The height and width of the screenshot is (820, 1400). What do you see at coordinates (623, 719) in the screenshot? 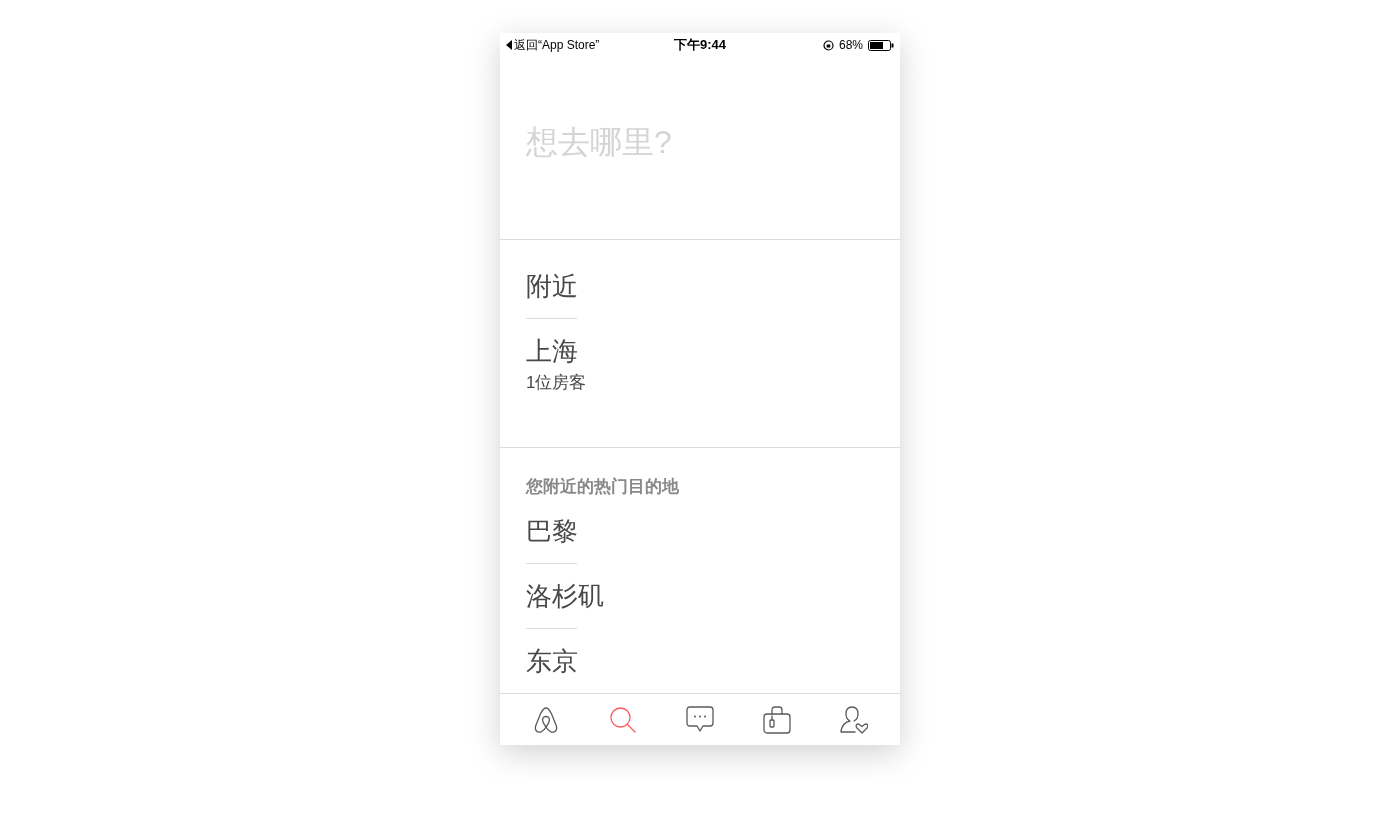
I see `search-icon` at bounding box center [623, 719].